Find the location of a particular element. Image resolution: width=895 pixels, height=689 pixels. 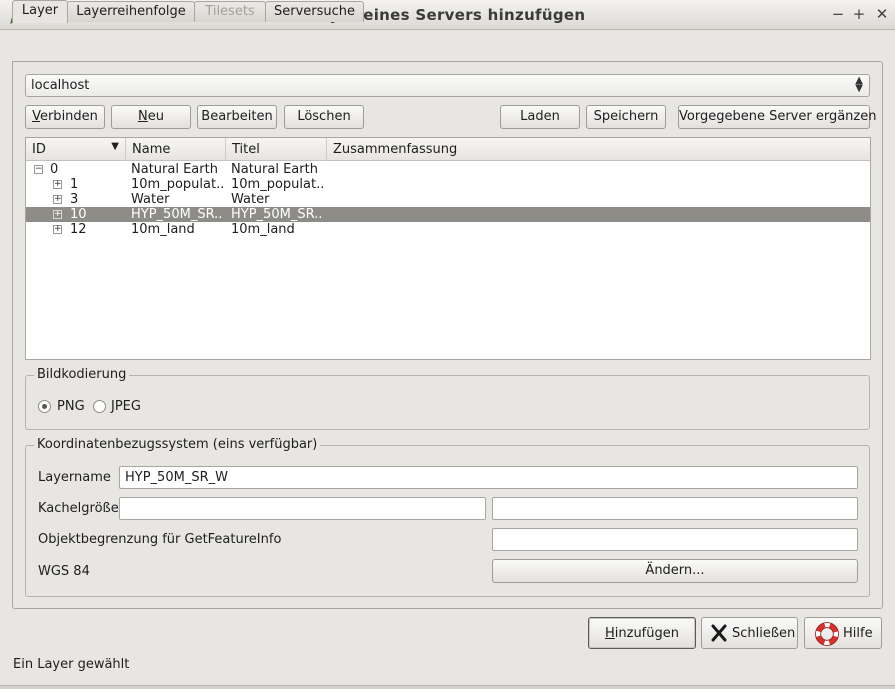

tilesize-width-field is located at coordinates (302, 508).